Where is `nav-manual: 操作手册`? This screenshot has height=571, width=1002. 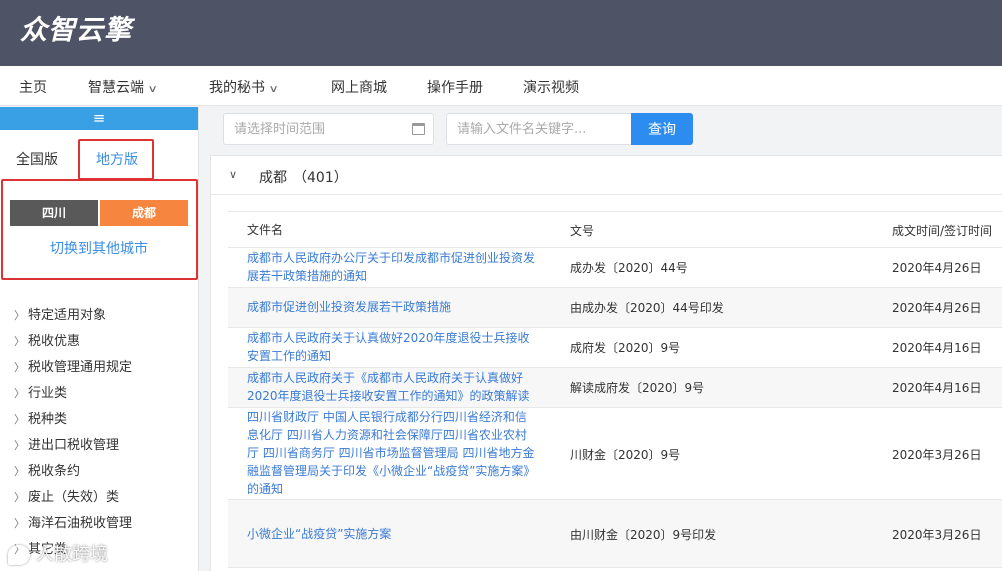
nav-manual: 操作手册 is located at coordinates (455, 87).